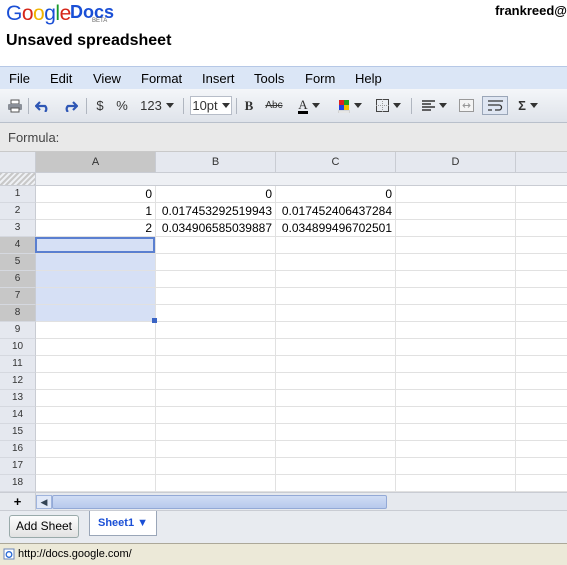 This screenshot has width=567, height=565. Describe the element at coordinates (15, 105) in the screenshot. I see `print-icon` at that location.